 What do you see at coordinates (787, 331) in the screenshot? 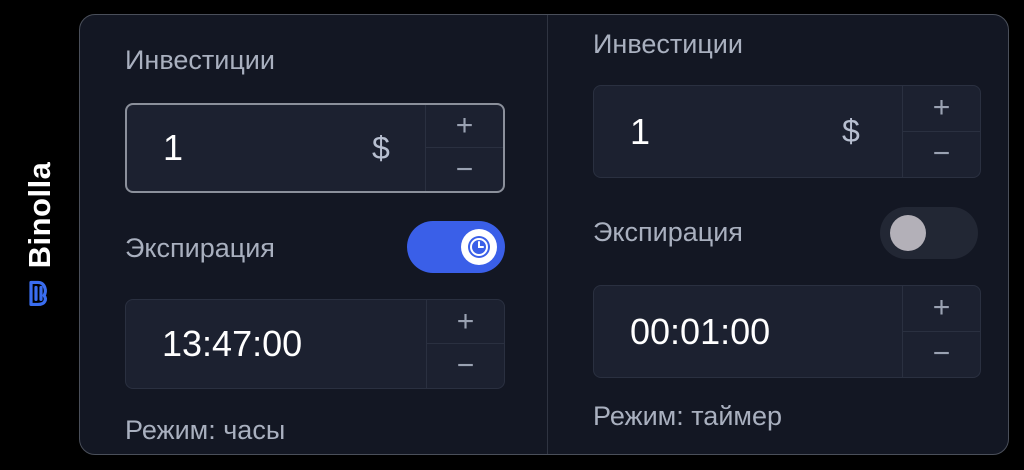
I see `expiration-time-field: 00:01:00 + −` at bounding box center [787, 331].